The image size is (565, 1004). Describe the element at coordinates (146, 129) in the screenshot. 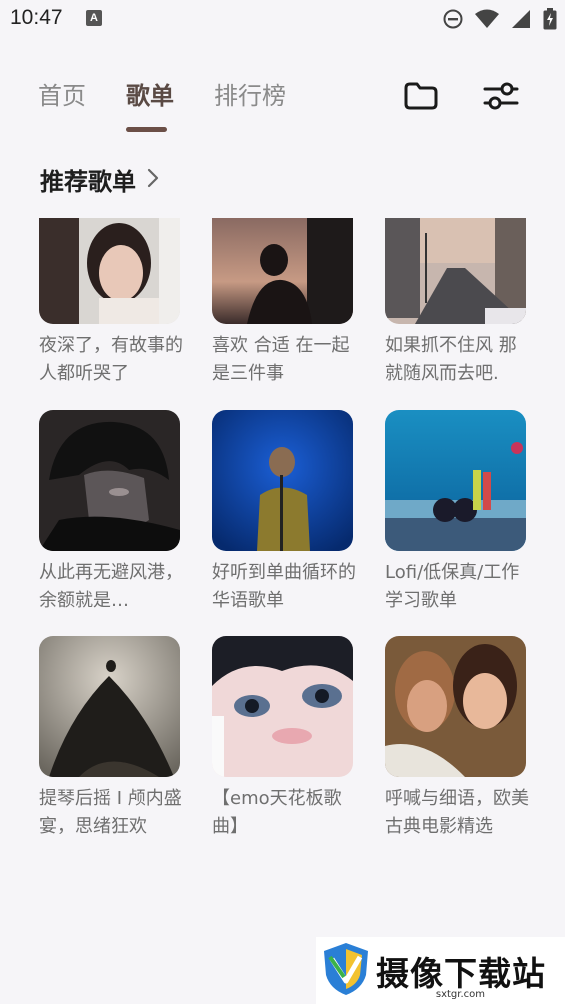

I see `active-tab-indicator` at that location.